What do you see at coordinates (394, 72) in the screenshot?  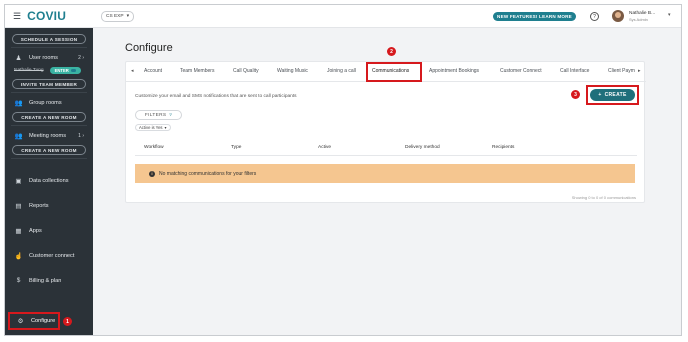 I see `tab-highlight-box` at bounding box center [394, 72].